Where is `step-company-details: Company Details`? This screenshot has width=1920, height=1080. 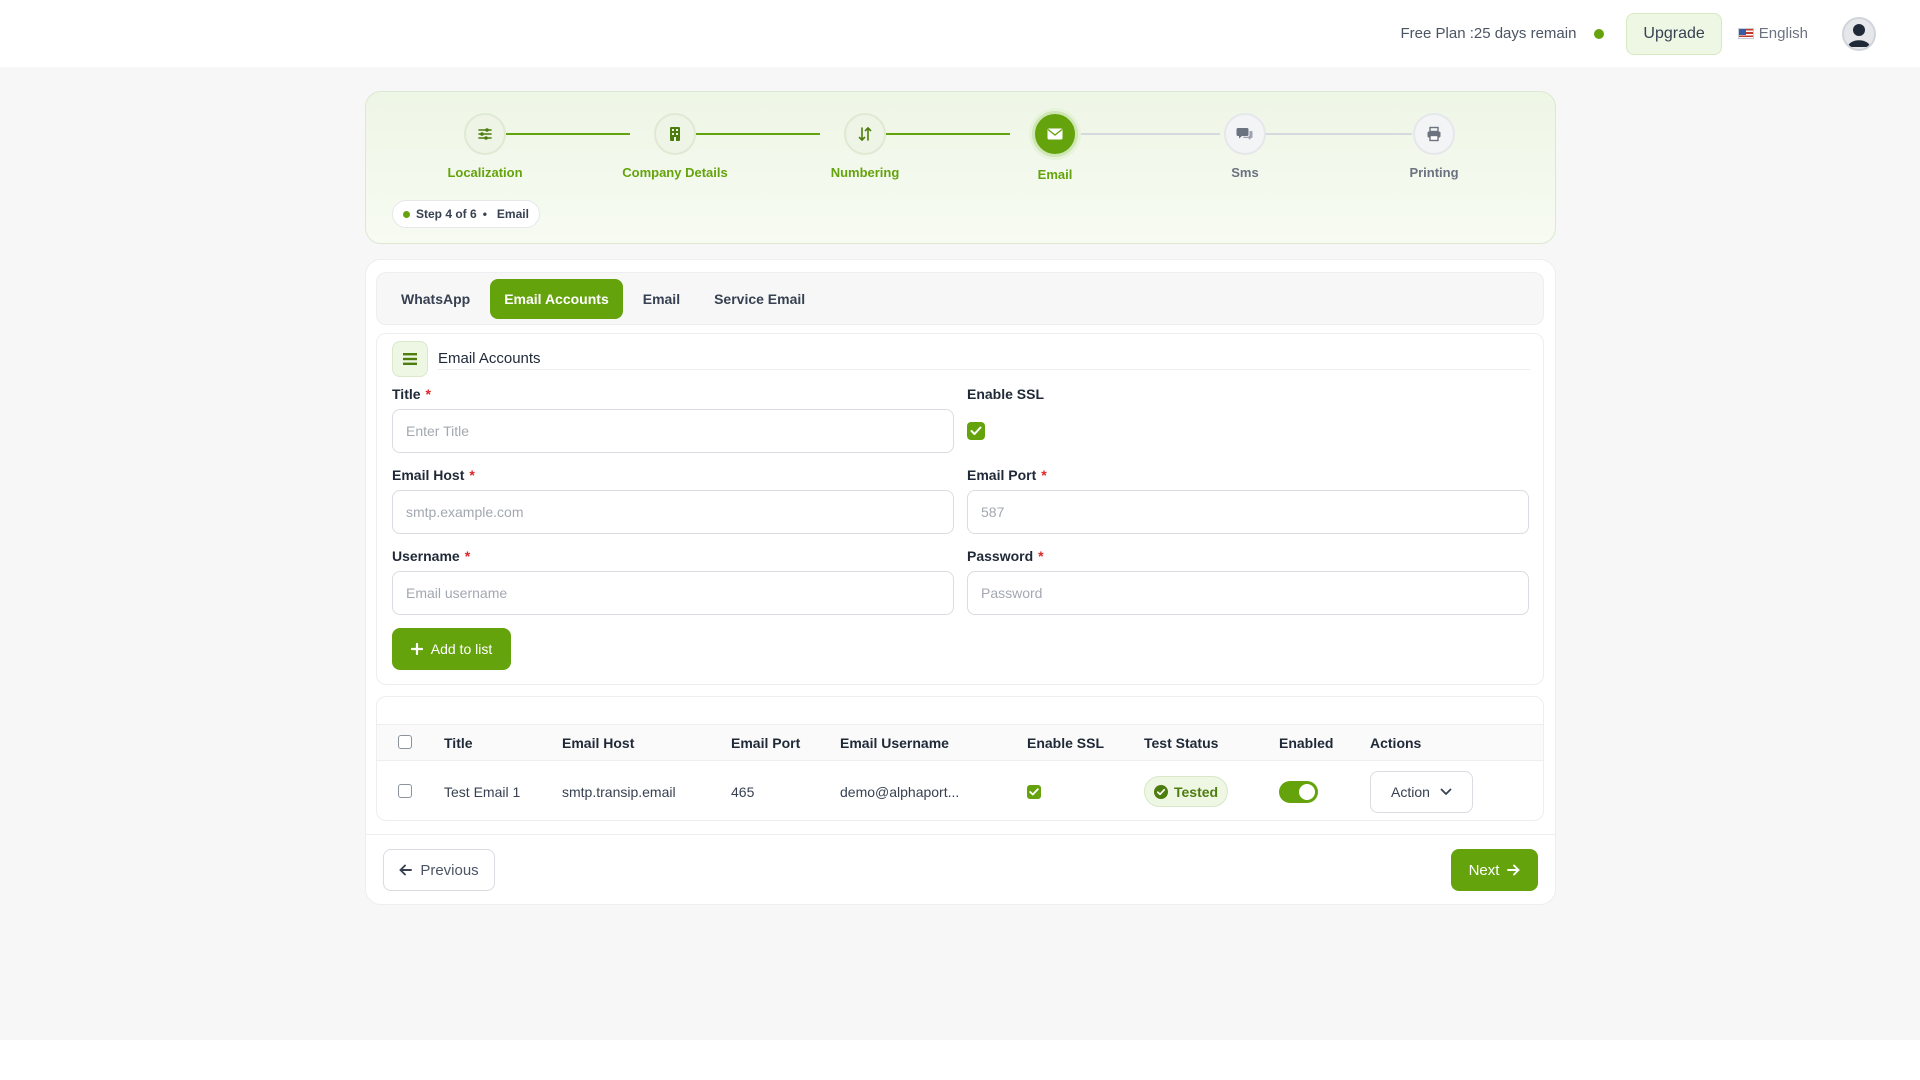 step-company-details: Company Details is located at coordinates (675, 146).